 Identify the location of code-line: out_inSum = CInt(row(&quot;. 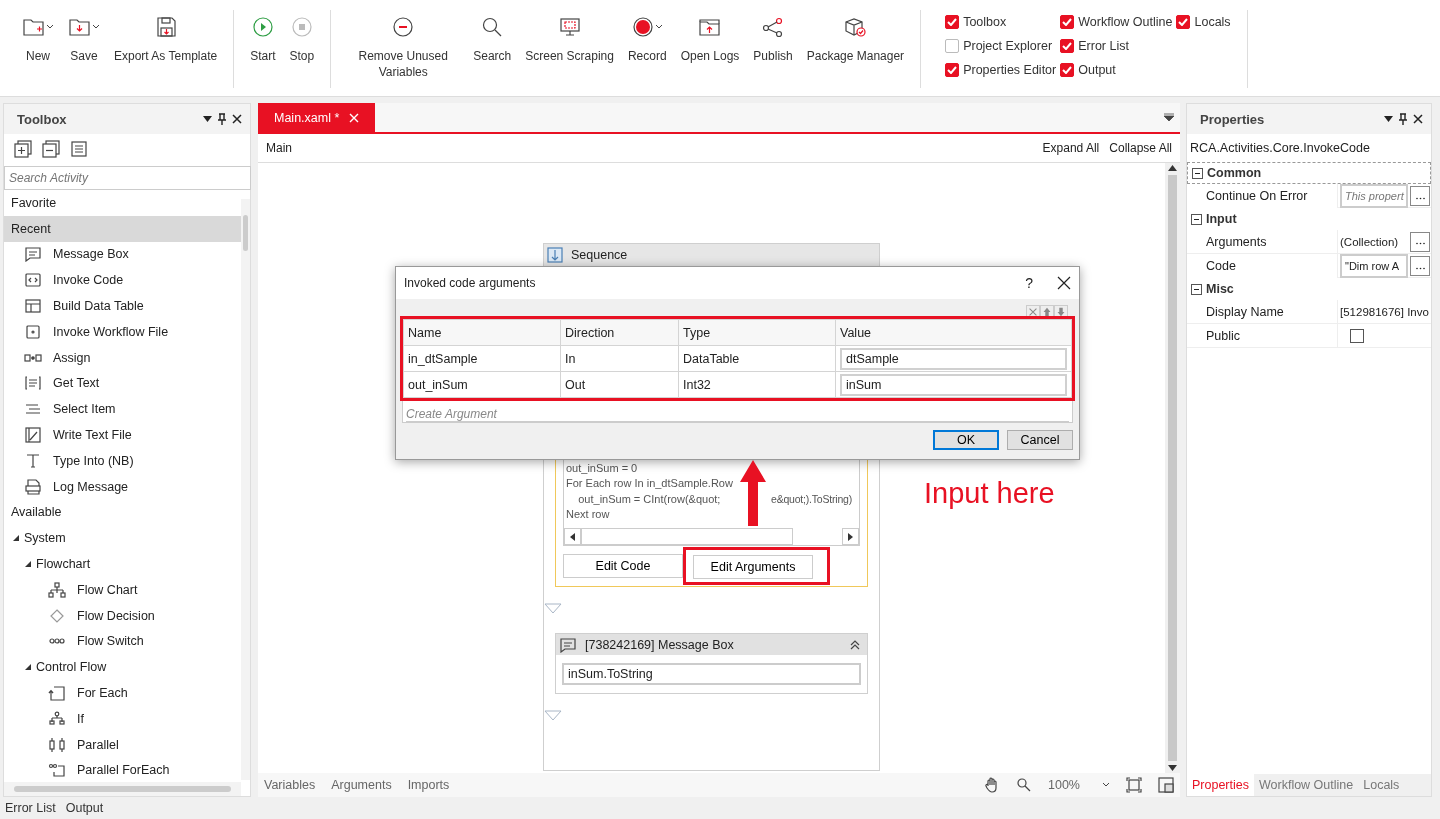
(649, 499).